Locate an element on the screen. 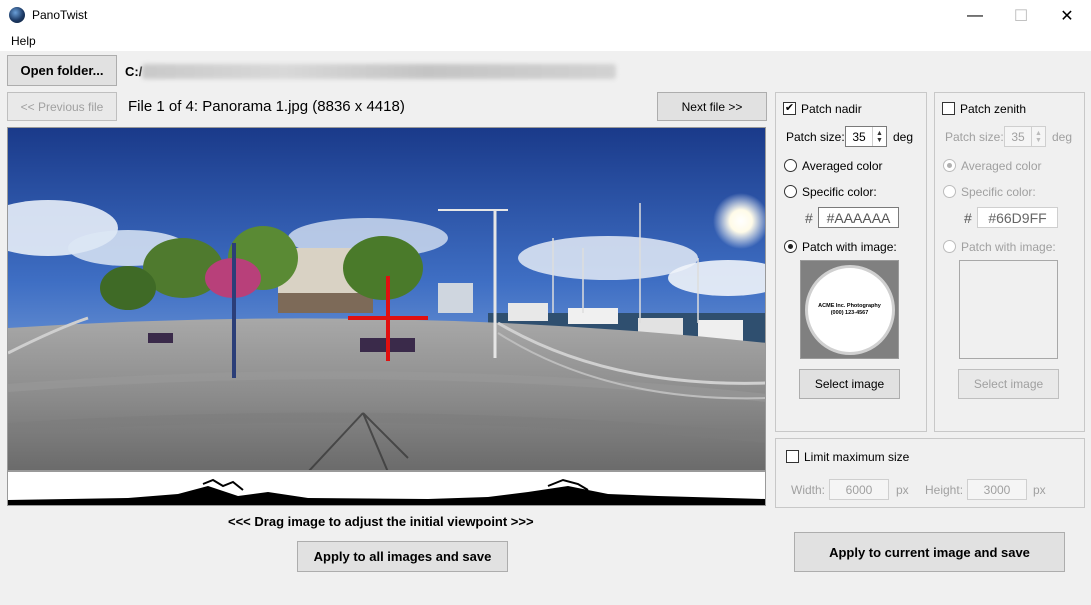 The width and height of the screenshot is (1091, 605). nadir-select-image-button: Select image is located at coordinates (849, 384).